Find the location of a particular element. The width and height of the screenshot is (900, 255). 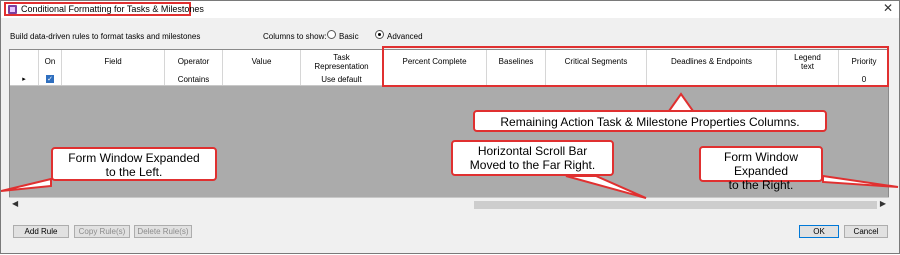

right-callout-pointer is located at coordinates (860, 181).